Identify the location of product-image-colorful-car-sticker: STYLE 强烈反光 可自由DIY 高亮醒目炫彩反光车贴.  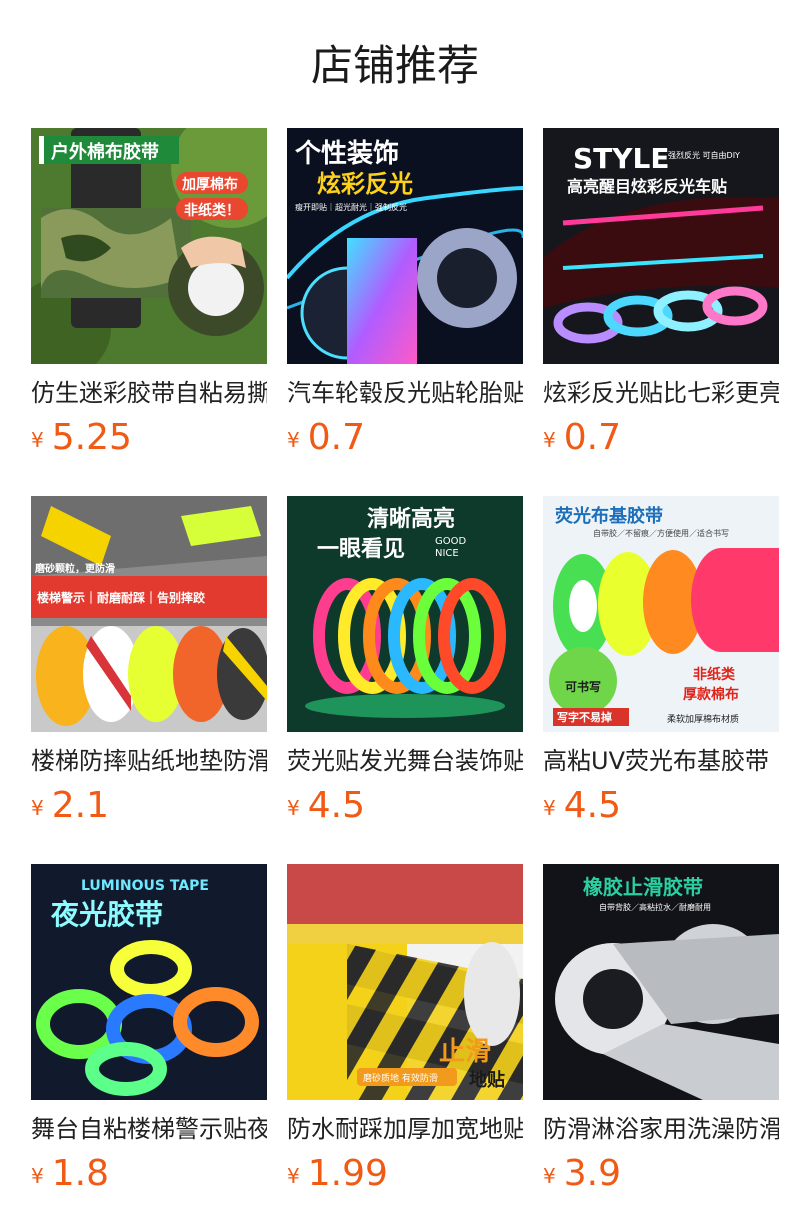
(661, 246).